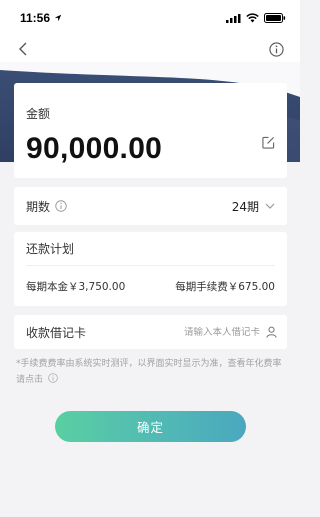 The width and height of the screenshot is (320, 517). I want to click on battery-icon, so click(275, 18).